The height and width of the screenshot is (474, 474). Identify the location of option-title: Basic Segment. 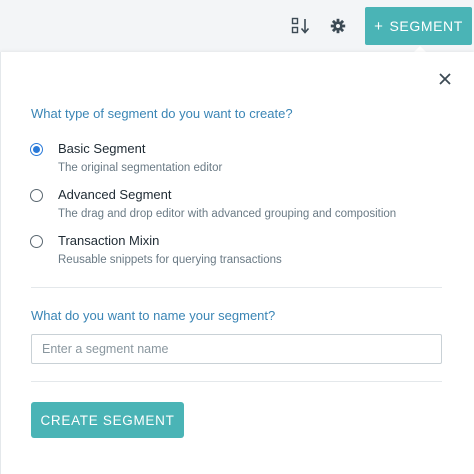
(102, 148).